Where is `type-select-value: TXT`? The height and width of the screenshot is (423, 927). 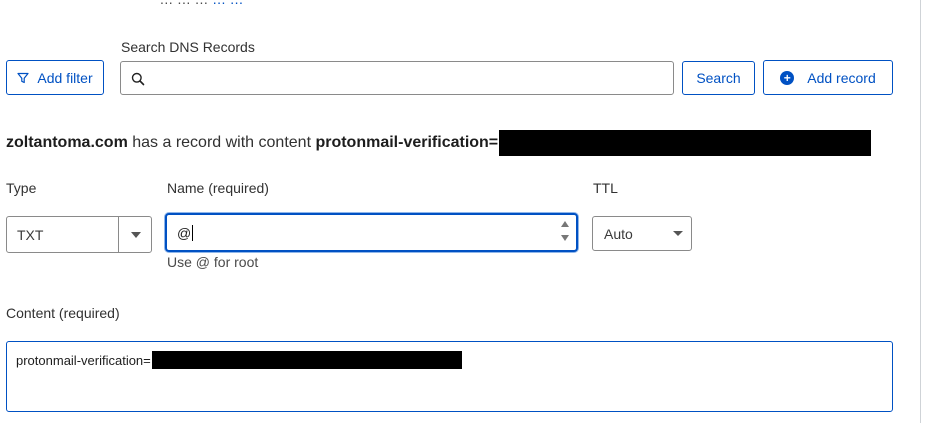
type-select-value: TXT is located at coordinates (30, 235).